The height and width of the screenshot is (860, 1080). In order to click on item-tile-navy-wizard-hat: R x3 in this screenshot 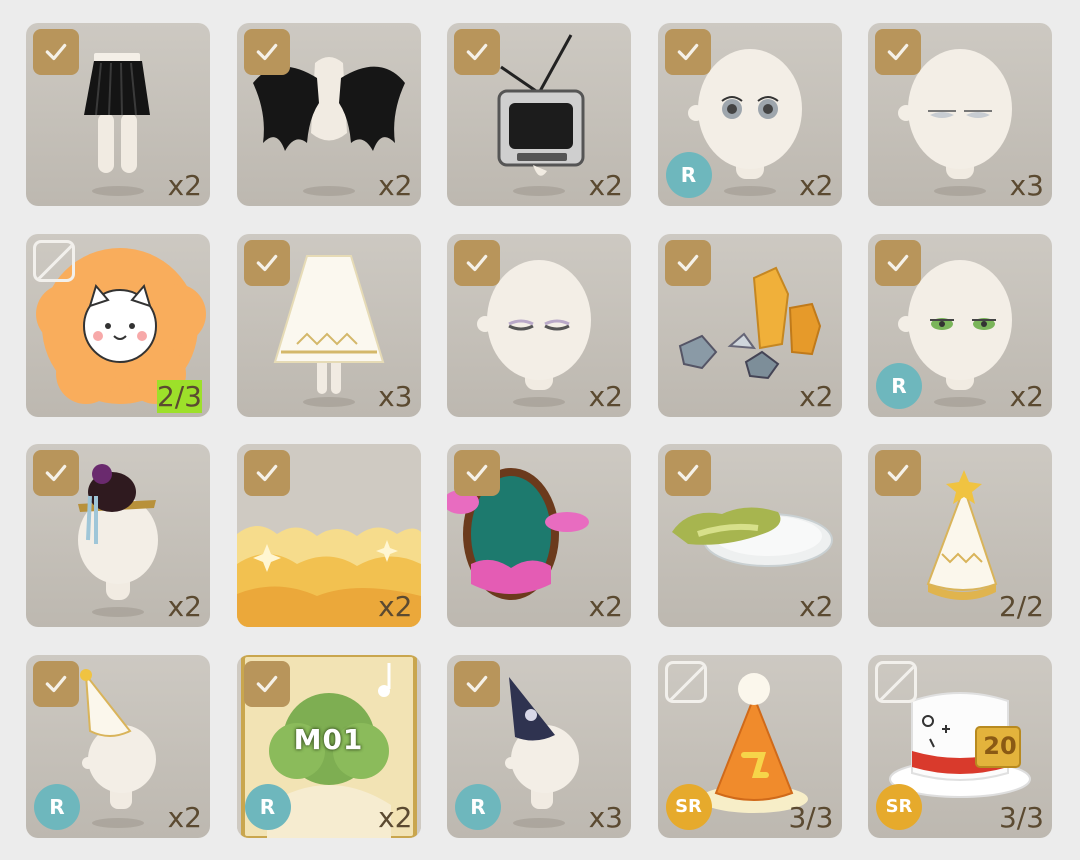, I will do `click(539, 746)`.